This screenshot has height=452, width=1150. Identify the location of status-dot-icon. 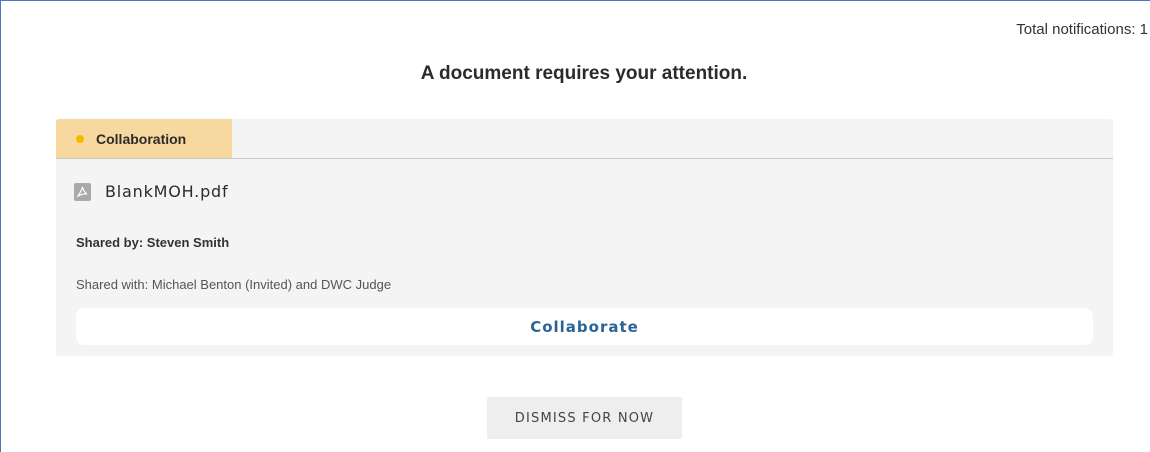
(80, 138).